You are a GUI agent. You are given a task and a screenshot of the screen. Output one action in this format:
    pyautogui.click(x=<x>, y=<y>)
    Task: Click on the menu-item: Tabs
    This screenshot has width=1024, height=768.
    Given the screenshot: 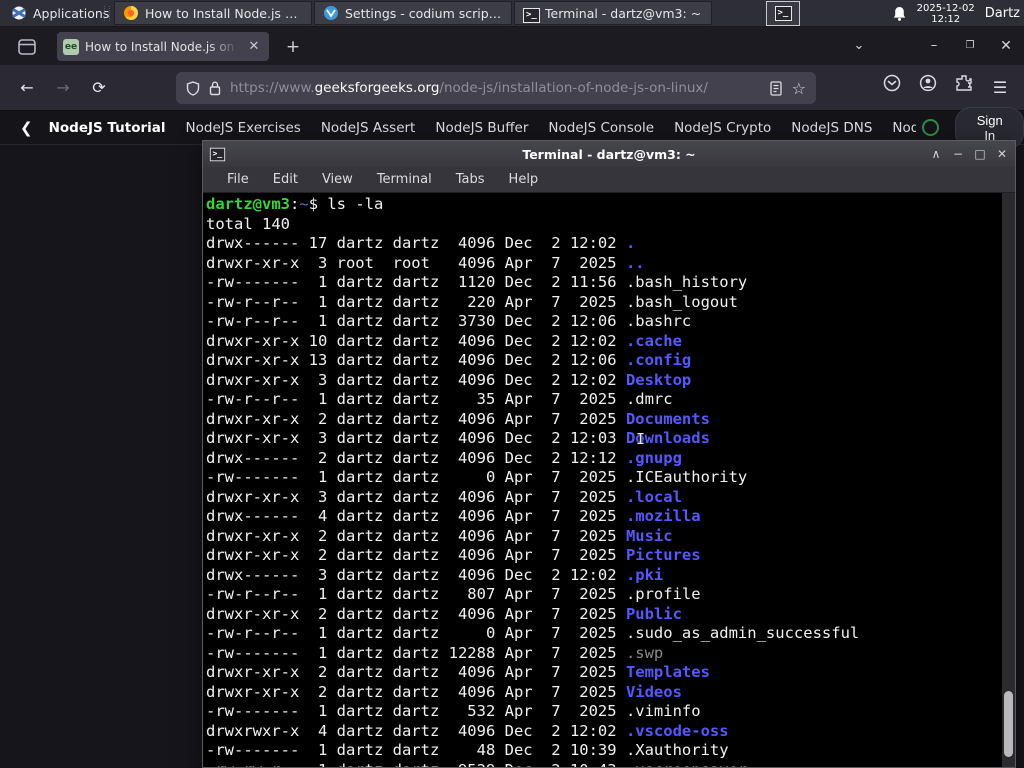 What is the action you would take?
    pyautogui.click(x=470, y=179)
    